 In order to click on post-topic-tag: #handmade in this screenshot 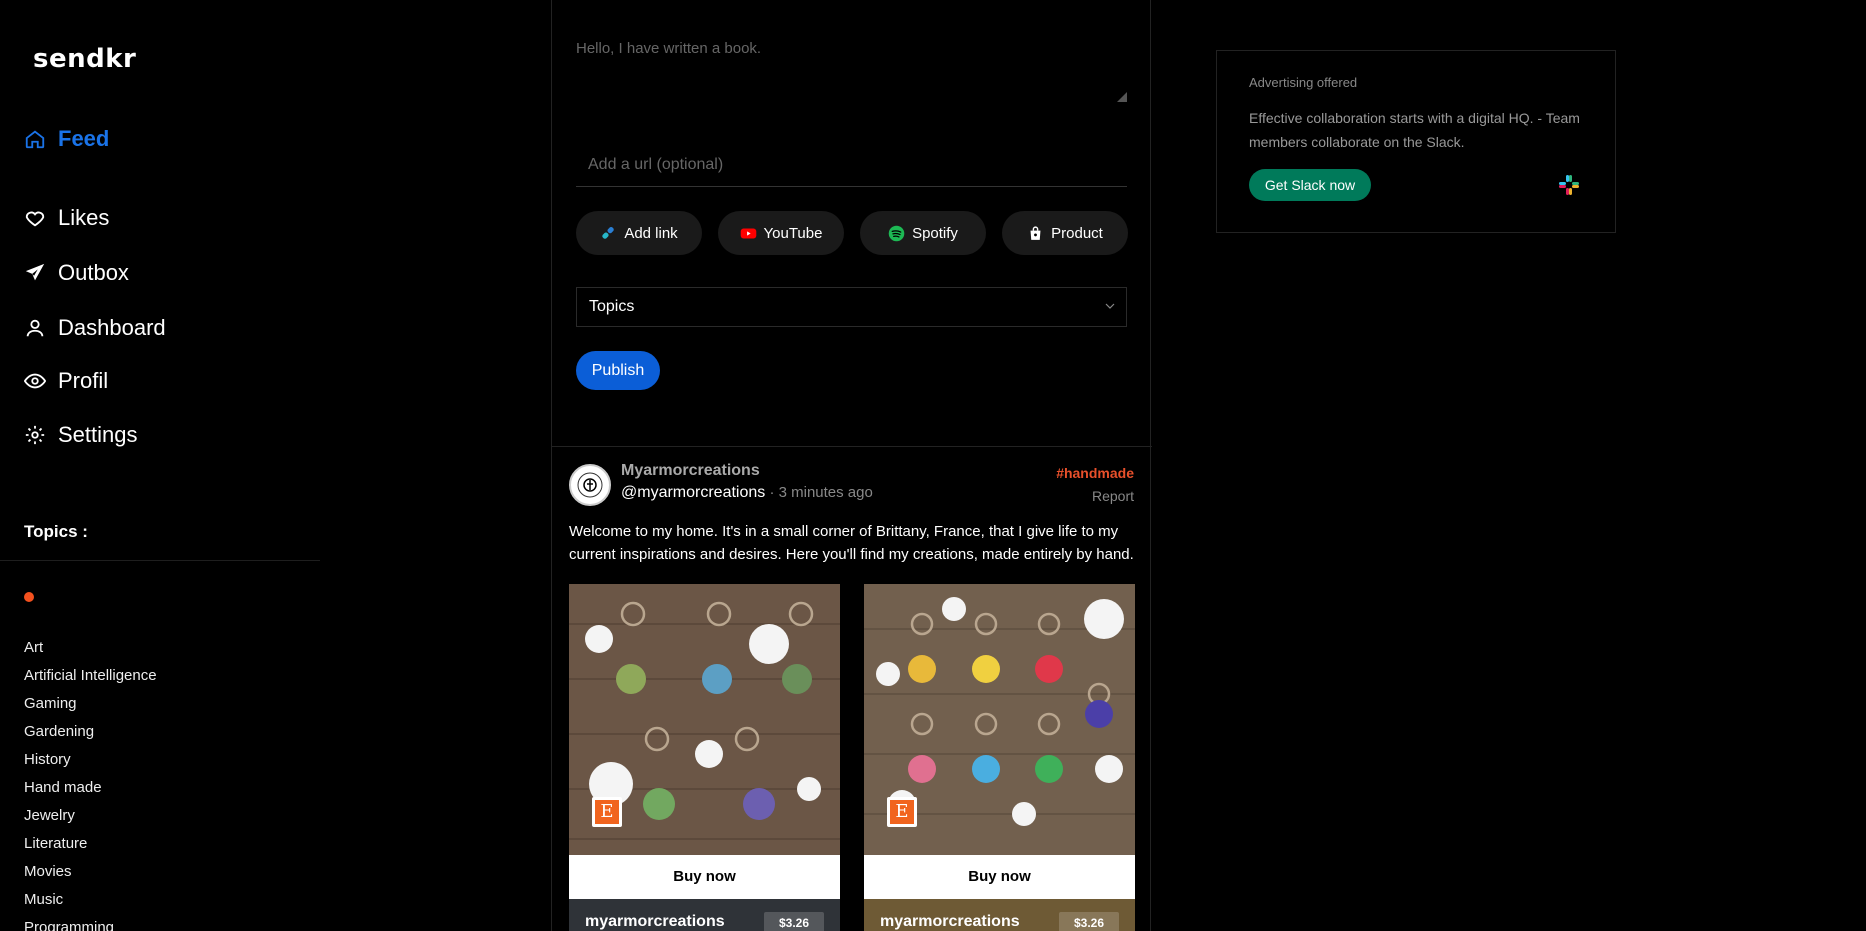, I will do `click(1095, 473)`.